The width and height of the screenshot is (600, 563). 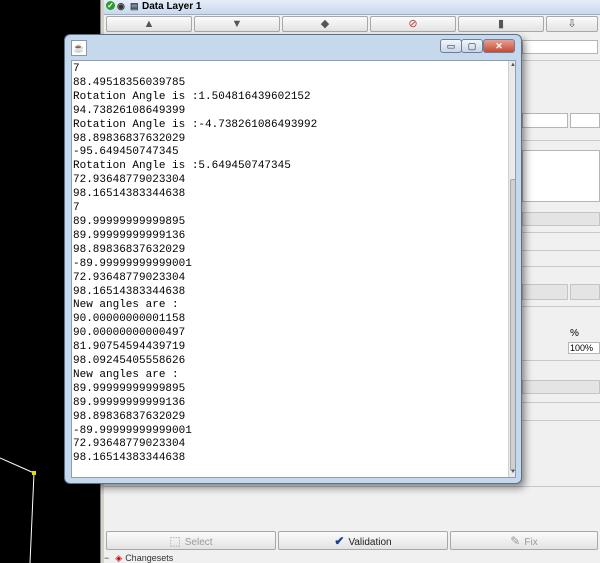 I want to click on arrow-up-icon: ▲, so click(x=149, y=24).